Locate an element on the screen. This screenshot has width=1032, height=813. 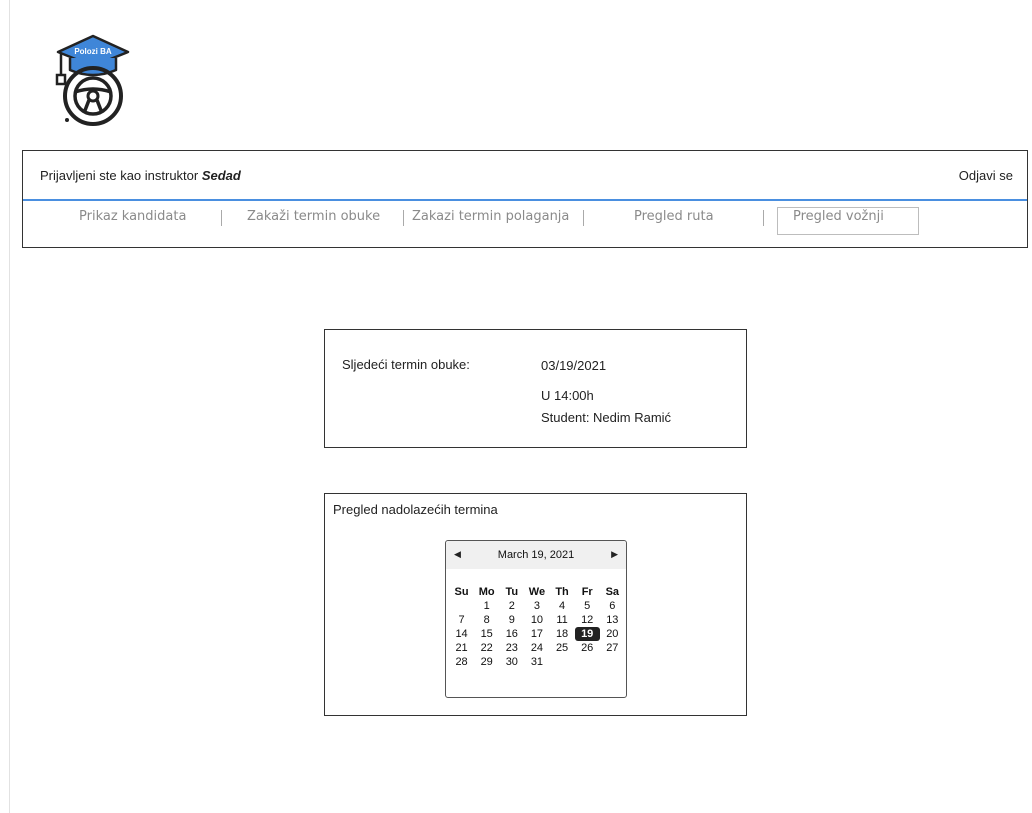
next-session-time: U 14:00h is located at coordinates (567, 395).